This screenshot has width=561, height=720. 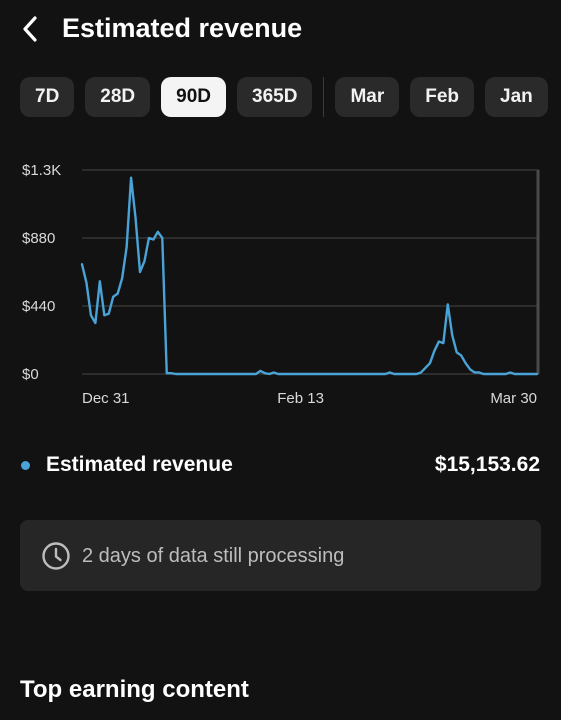 I want to click on y-tick-label: $880, so click(x=38, y=238).